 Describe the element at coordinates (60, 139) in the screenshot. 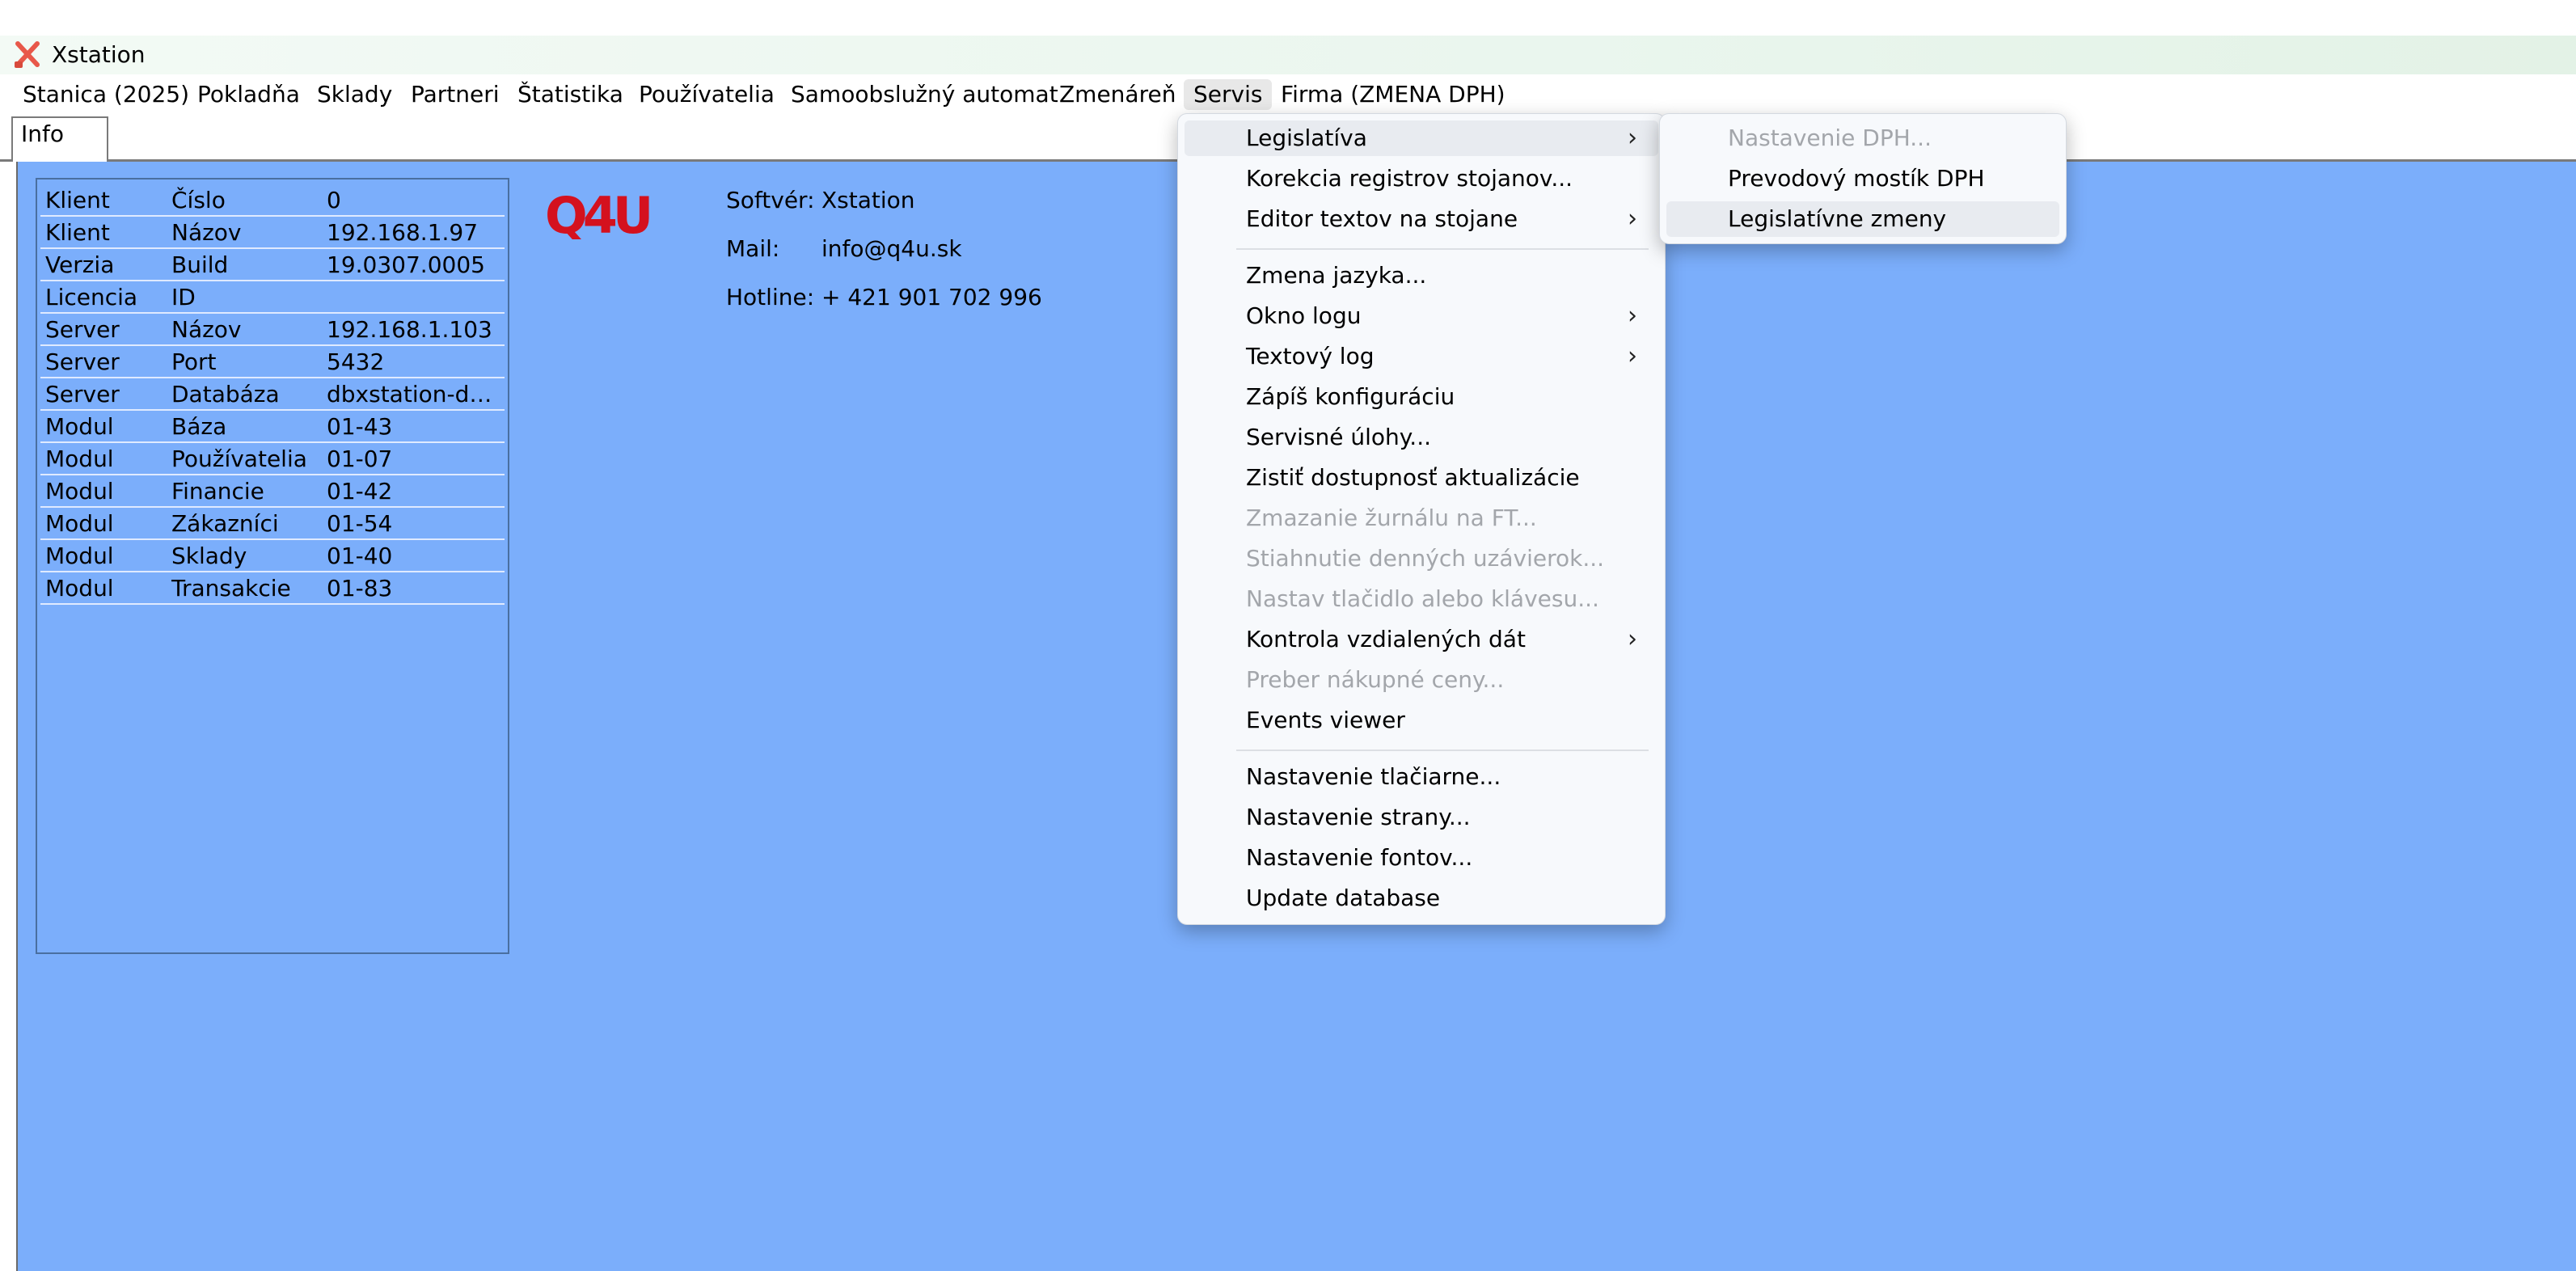

I see `tab-info: Info` at that location.